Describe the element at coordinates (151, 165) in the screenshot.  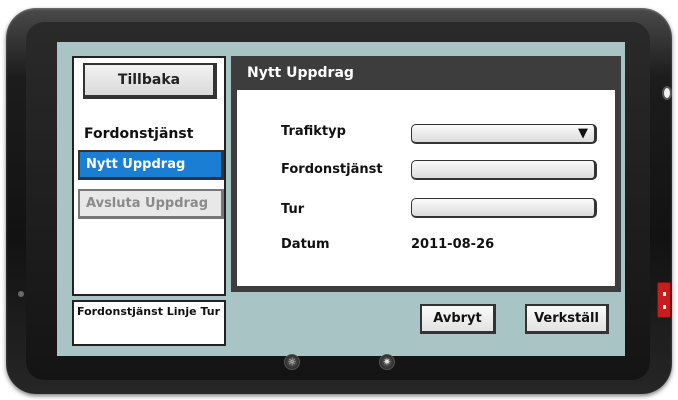
I see `sidebar-item-new-assignment: Nytt Uppdrag` at that location.